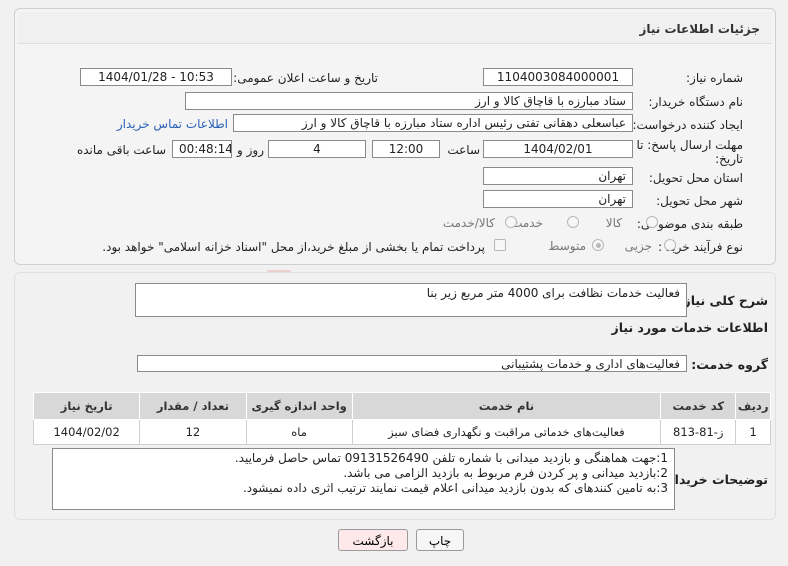 Image resolution: width=788 pixels, height=566 pixels. What do you see at coordinates (250, 150) in the screenshot?
I see `remaining-days-label: روز و` at bounding box center [250, 150].